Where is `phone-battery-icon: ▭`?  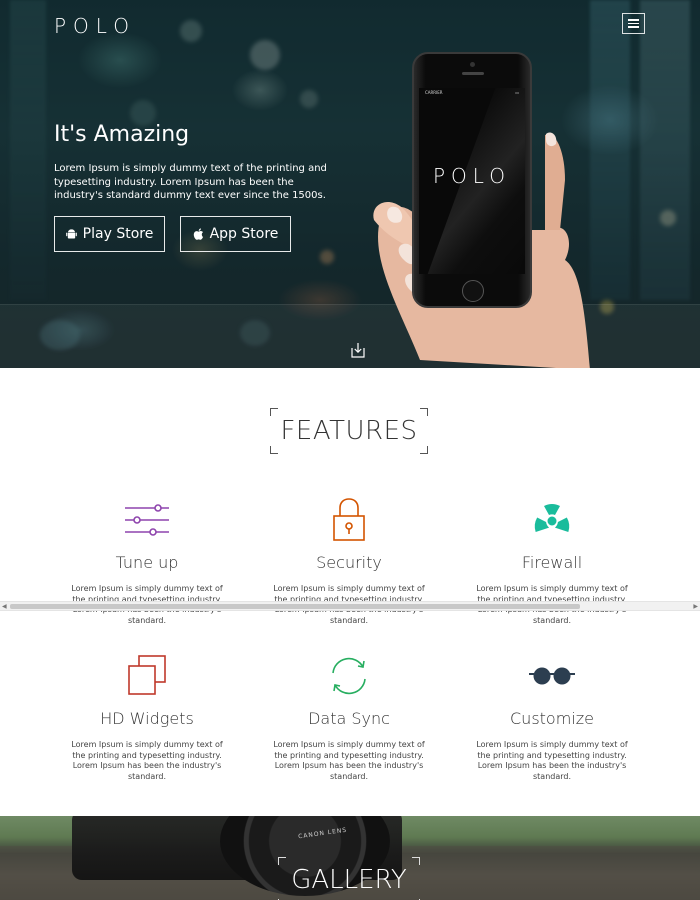
phone-battery-icon: ▭ is located at coordinates (517, 92).